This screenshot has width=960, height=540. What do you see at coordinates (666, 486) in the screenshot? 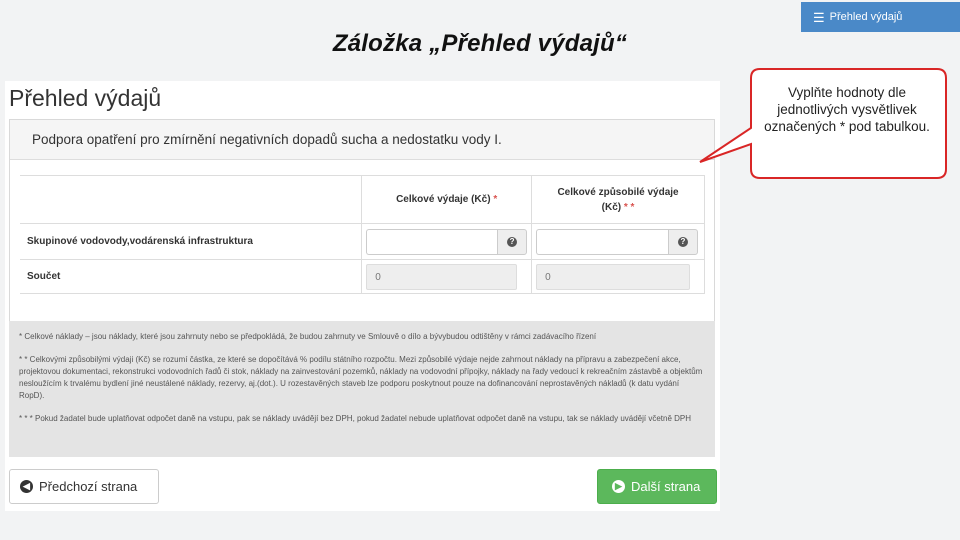
I see `next-page-label: Další strana` at bounding box center [666, 486].